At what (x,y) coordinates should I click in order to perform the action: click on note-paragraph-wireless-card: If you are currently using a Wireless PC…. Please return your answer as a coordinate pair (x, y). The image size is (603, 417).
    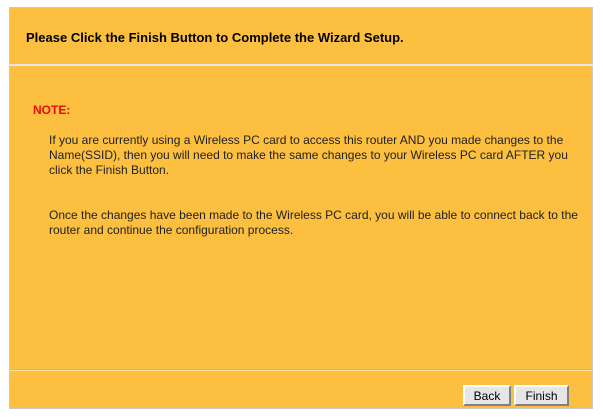
    Looking at the image, I should click on (308, 155).